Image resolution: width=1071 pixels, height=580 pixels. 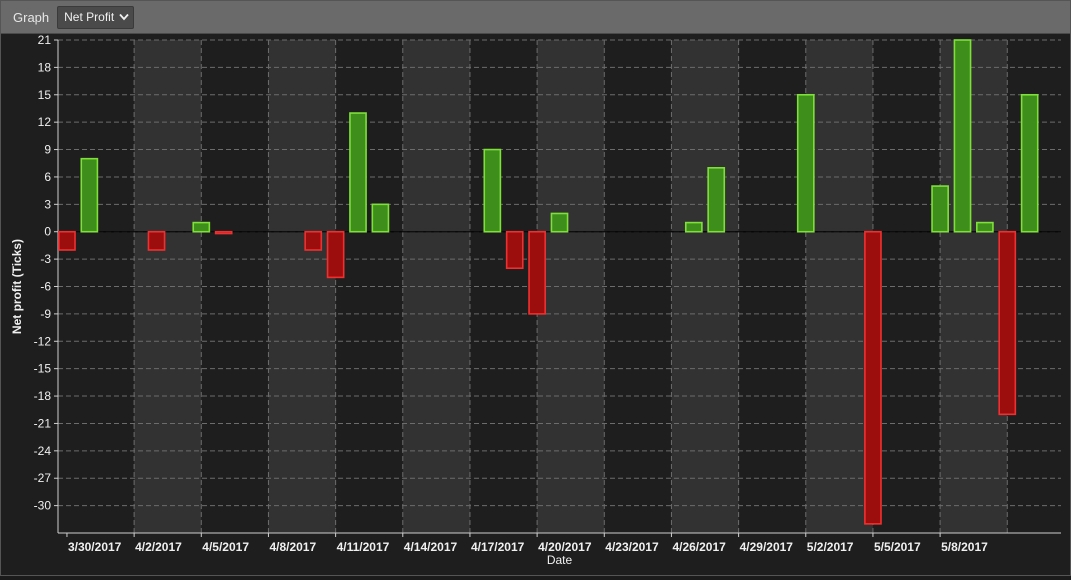 I want to click on x-tick-label: 4/5/2017, so click(x=225, y=547).